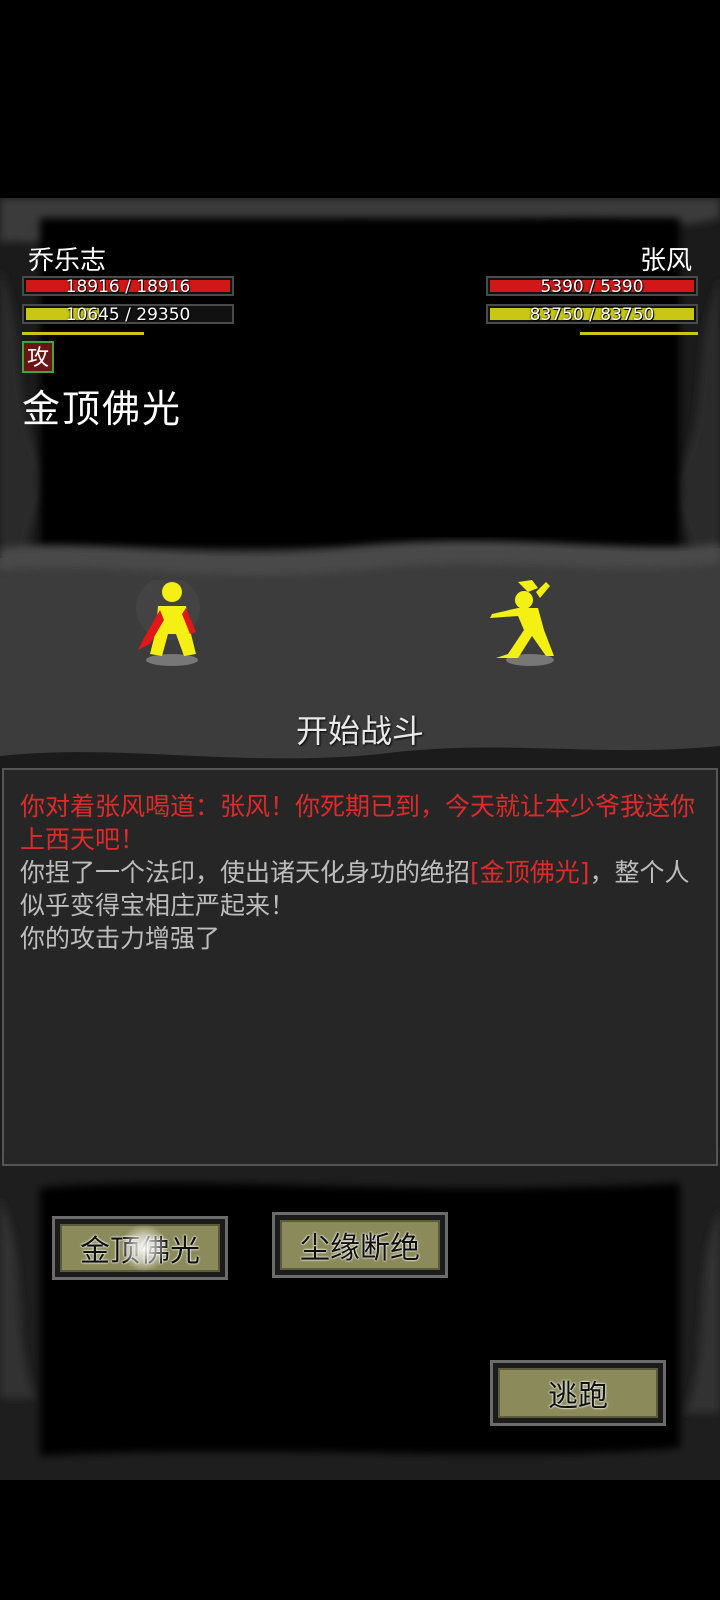 Image resolution: width=720 pixels, height=1600 pixels. I want to click on enemy-fighter, so click(522, 623).